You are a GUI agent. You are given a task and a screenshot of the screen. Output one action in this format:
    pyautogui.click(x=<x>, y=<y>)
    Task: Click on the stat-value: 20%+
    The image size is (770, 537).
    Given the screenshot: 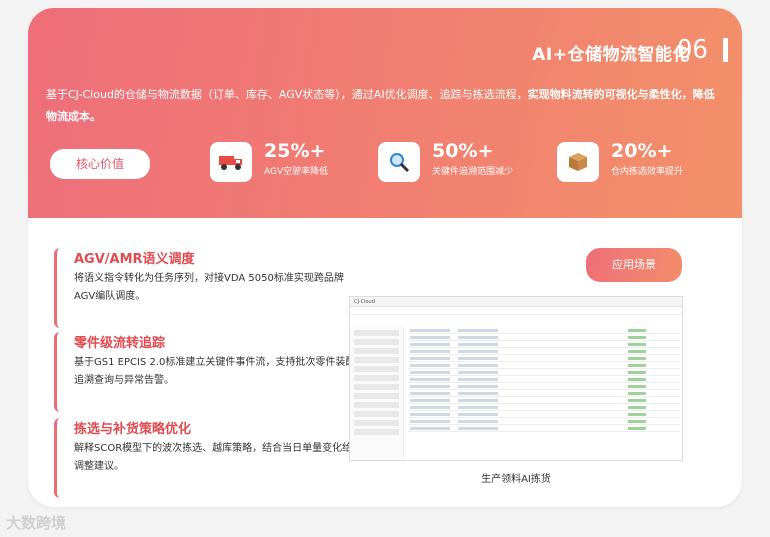 What is the action you would take?
    pyautogui.click(x=642, y=151)
    